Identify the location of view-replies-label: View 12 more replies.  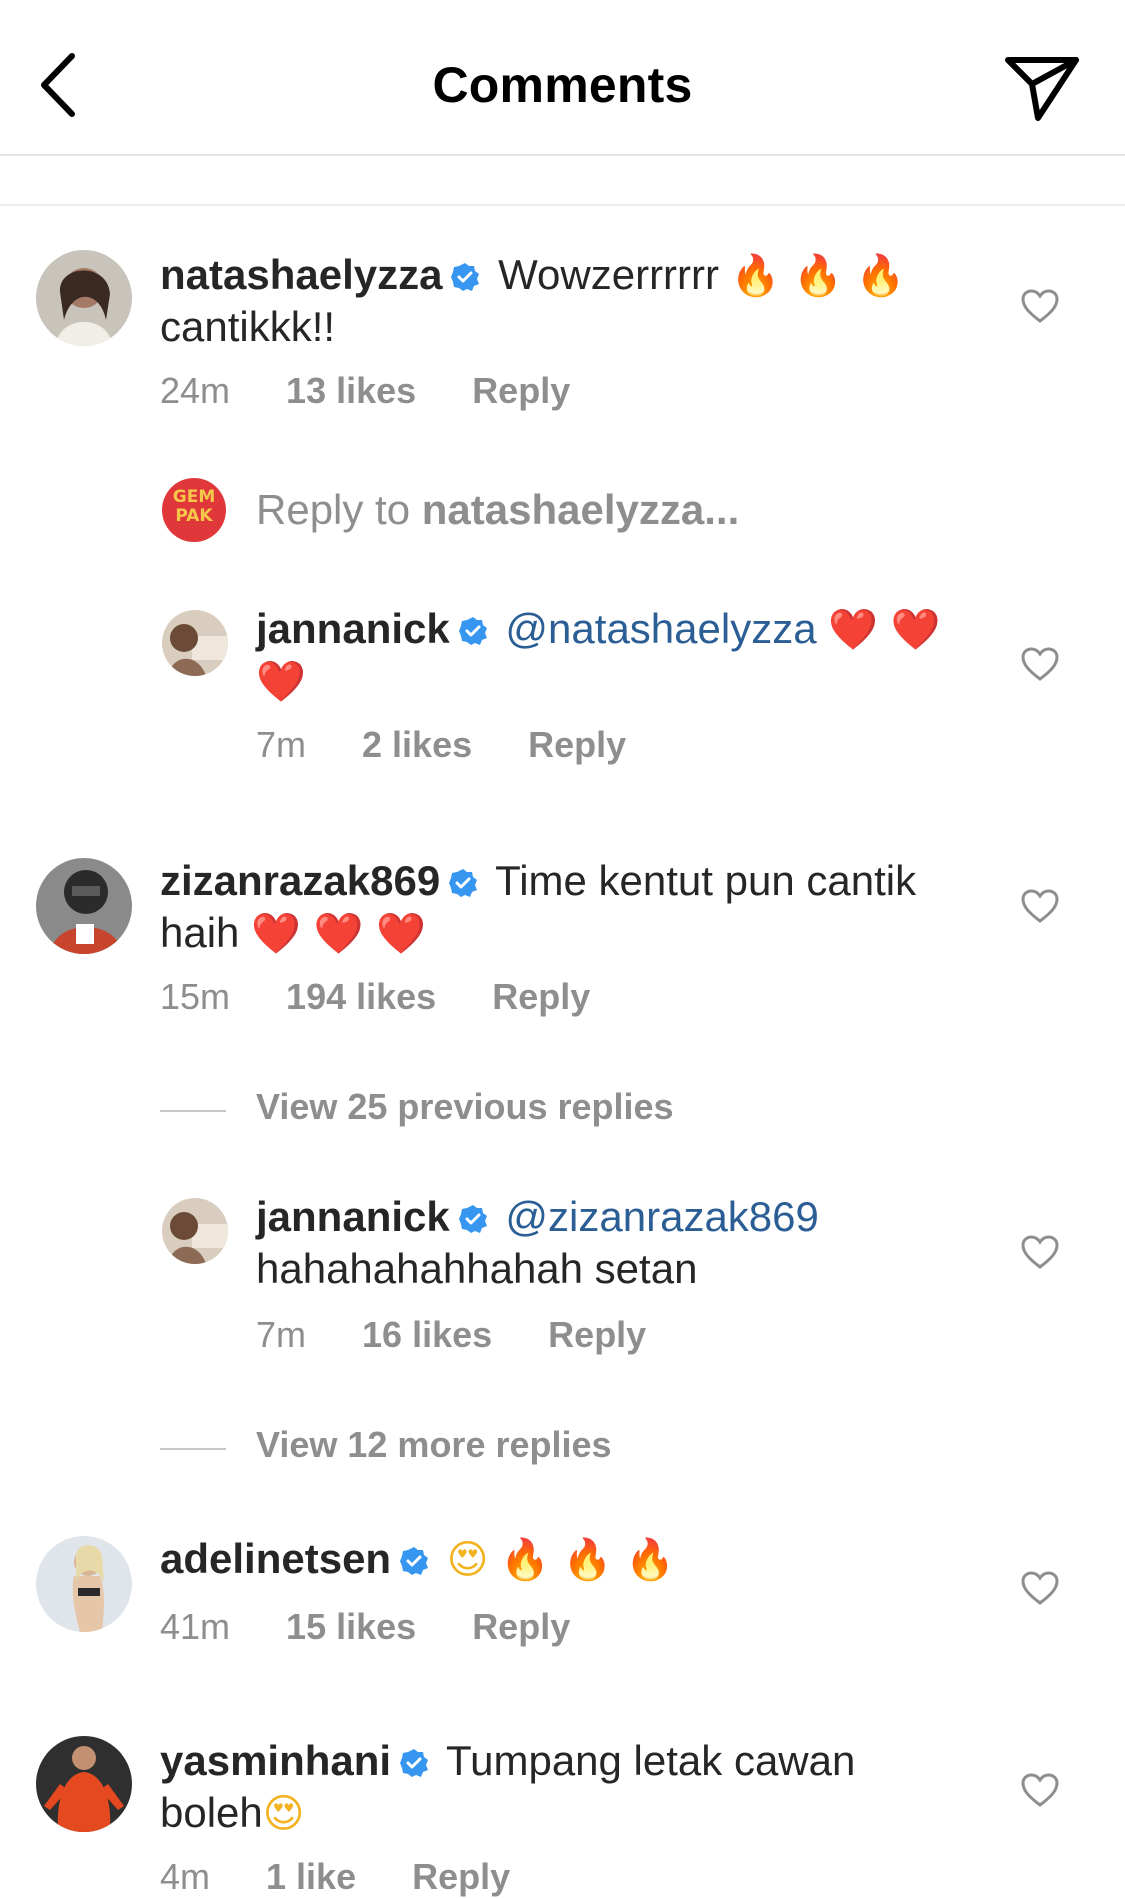
(434, 1444).